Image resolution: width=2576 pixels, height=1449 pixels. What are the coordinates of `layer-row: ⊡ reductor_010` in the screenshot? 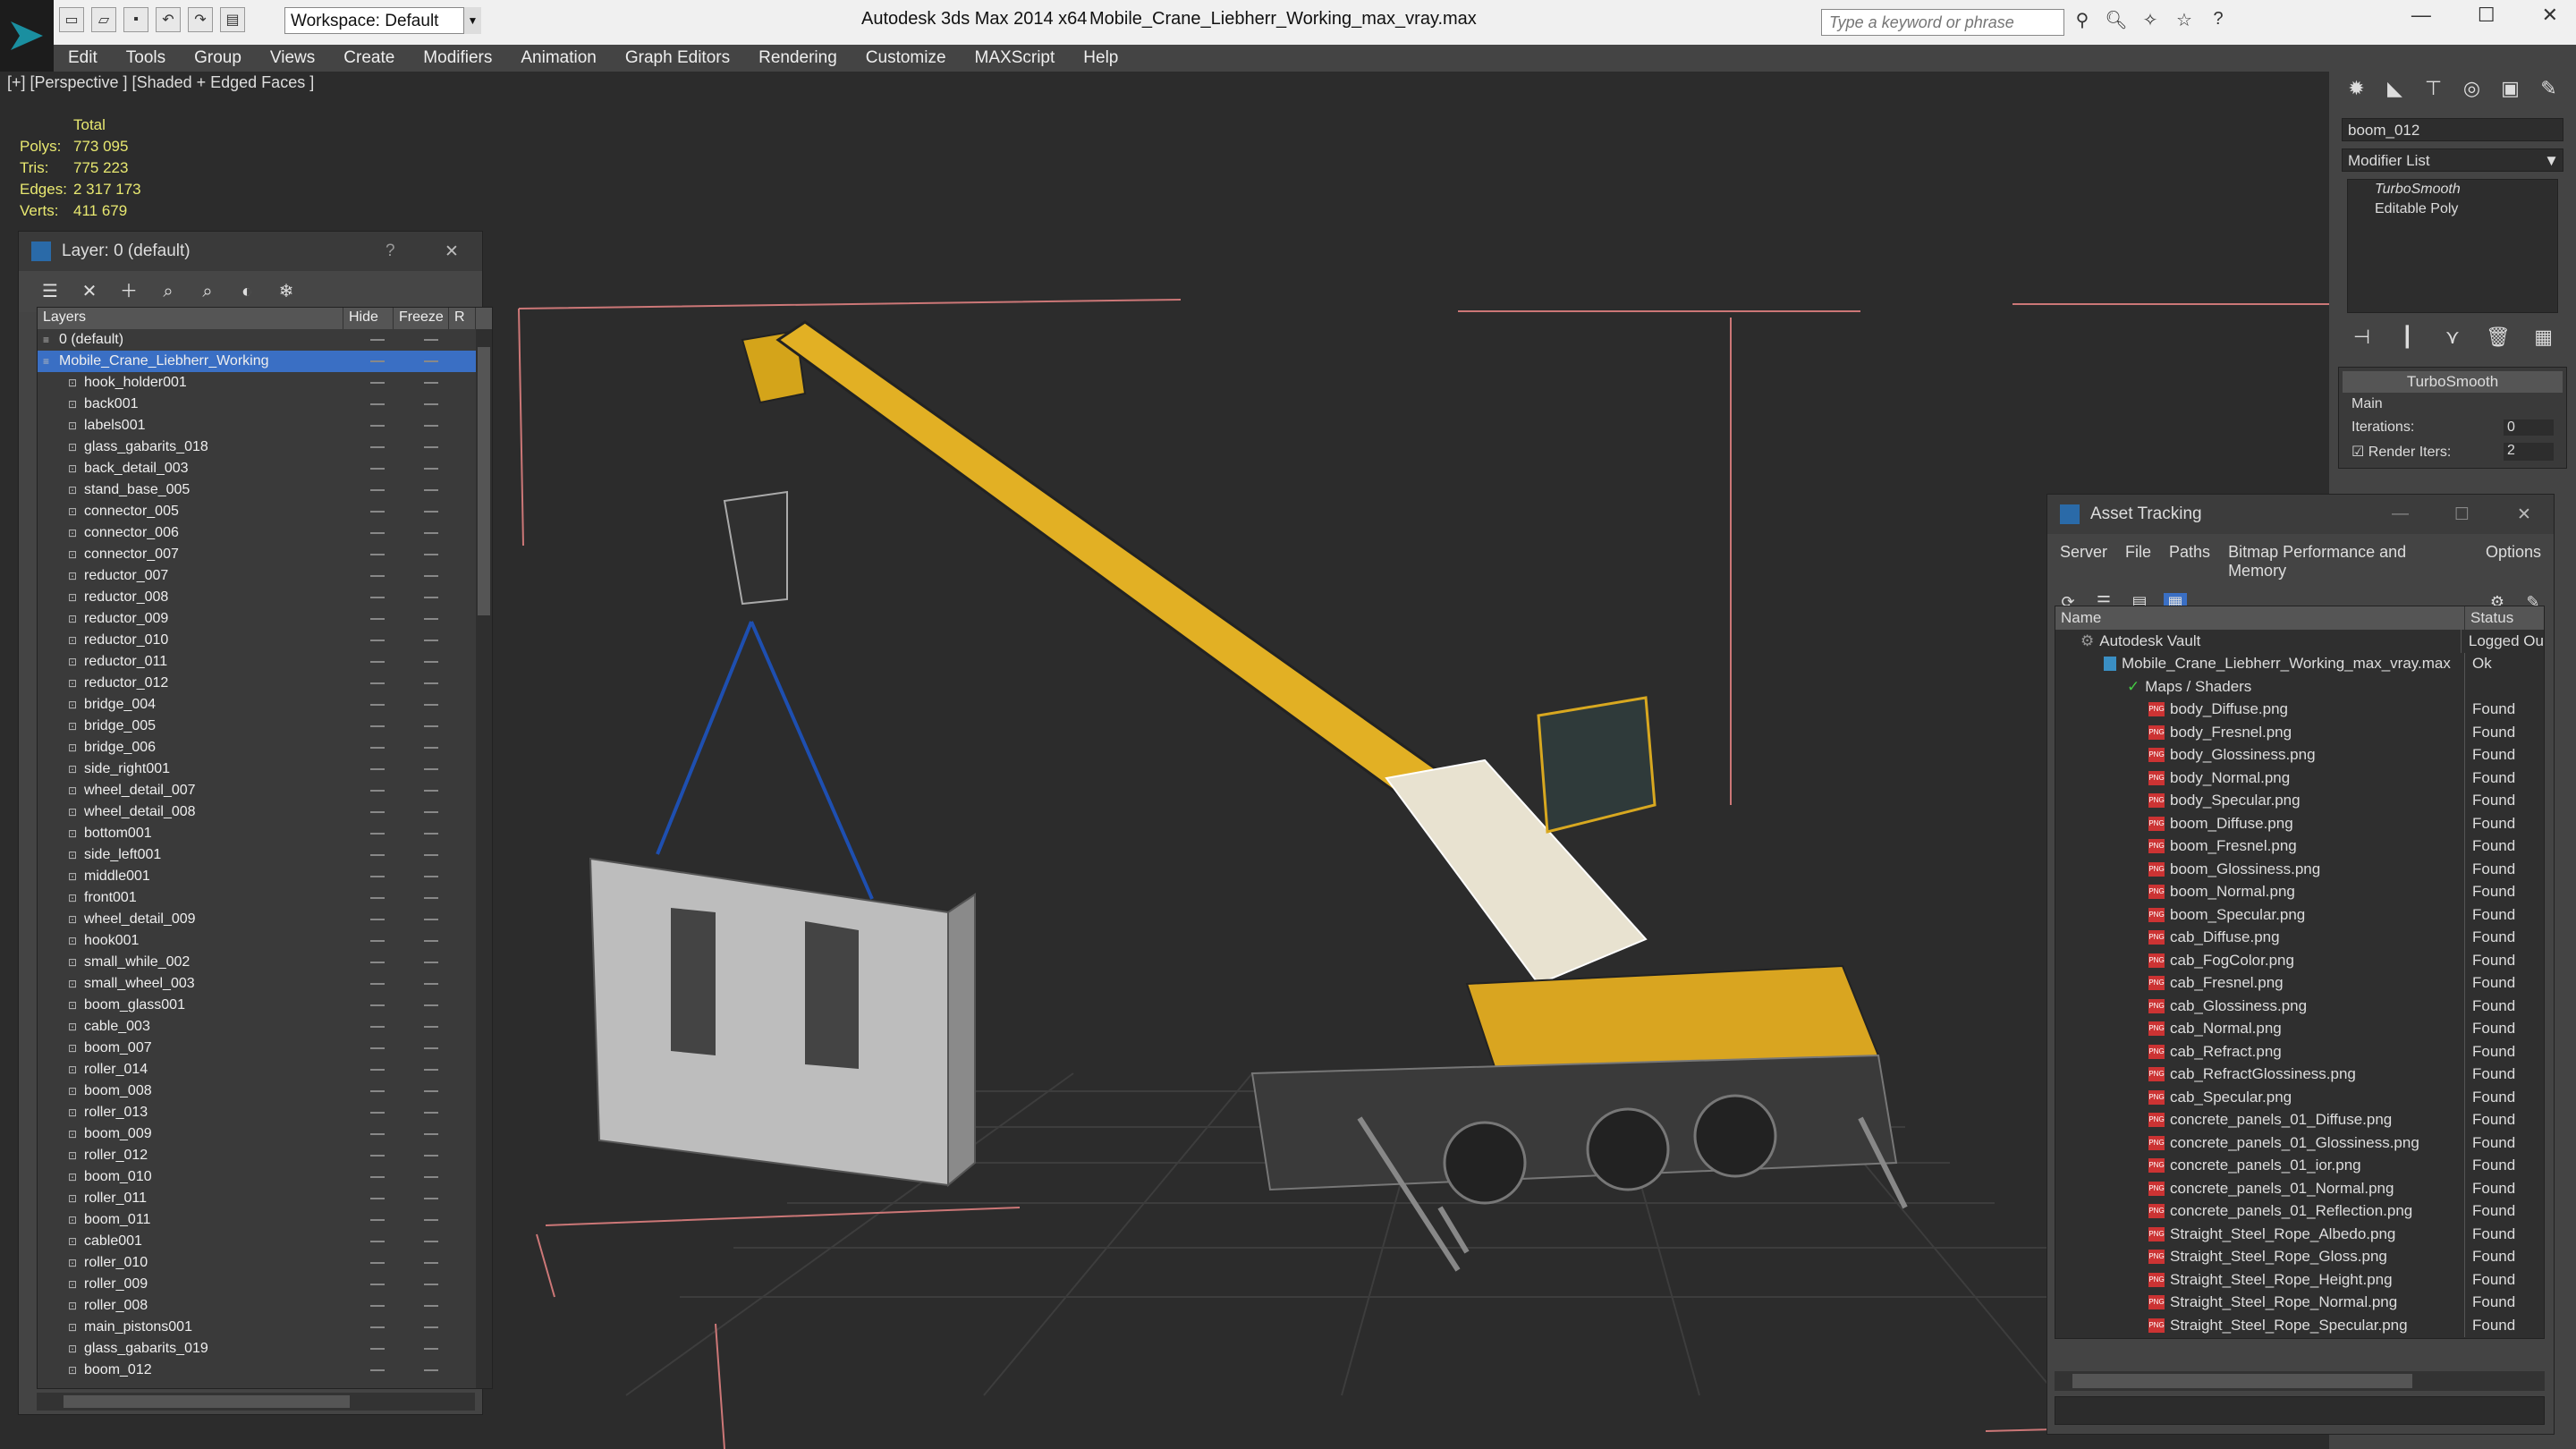 It's located at (265, 640).